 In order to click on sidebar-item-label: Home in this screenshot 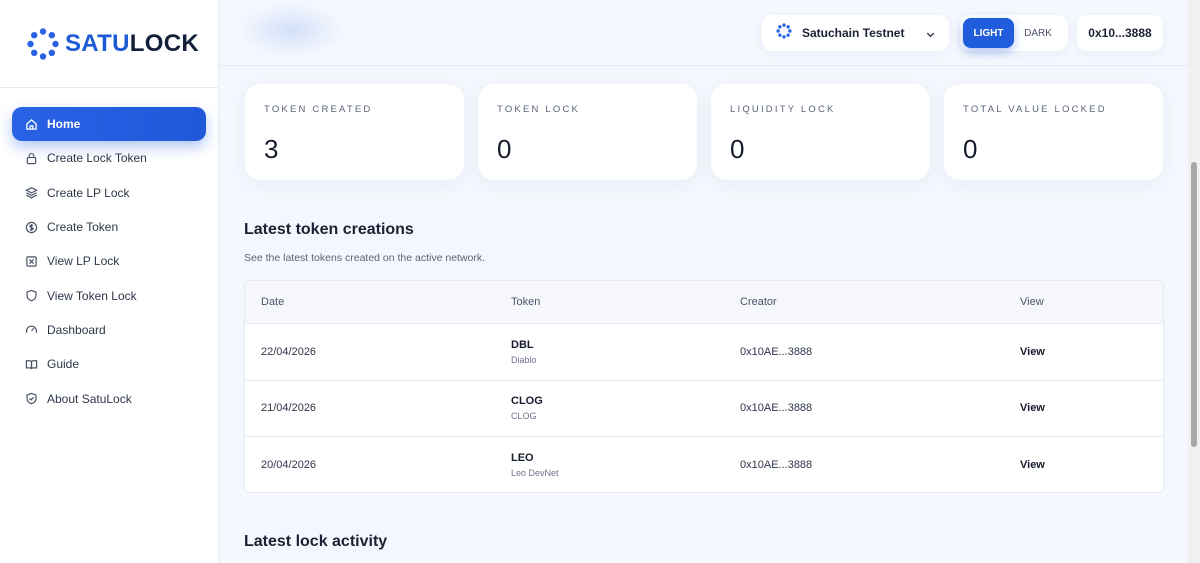, I will do `click(64, 124)`.